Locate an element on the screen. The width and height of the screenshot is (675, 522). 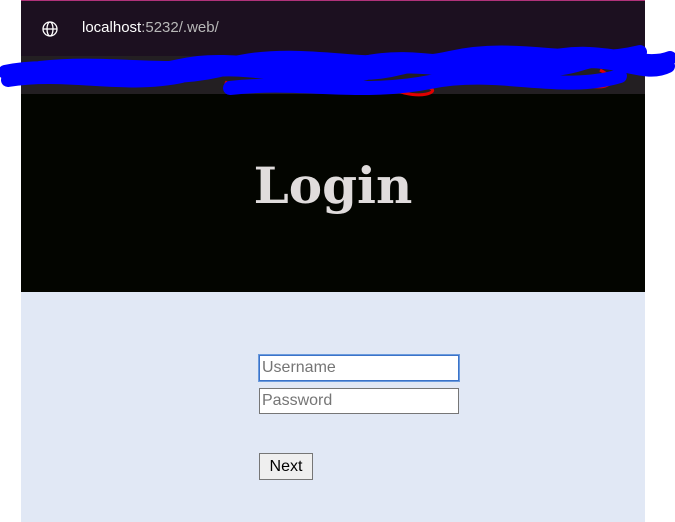
url-path: :5232/.web/ is located at coordinates (180, 27).